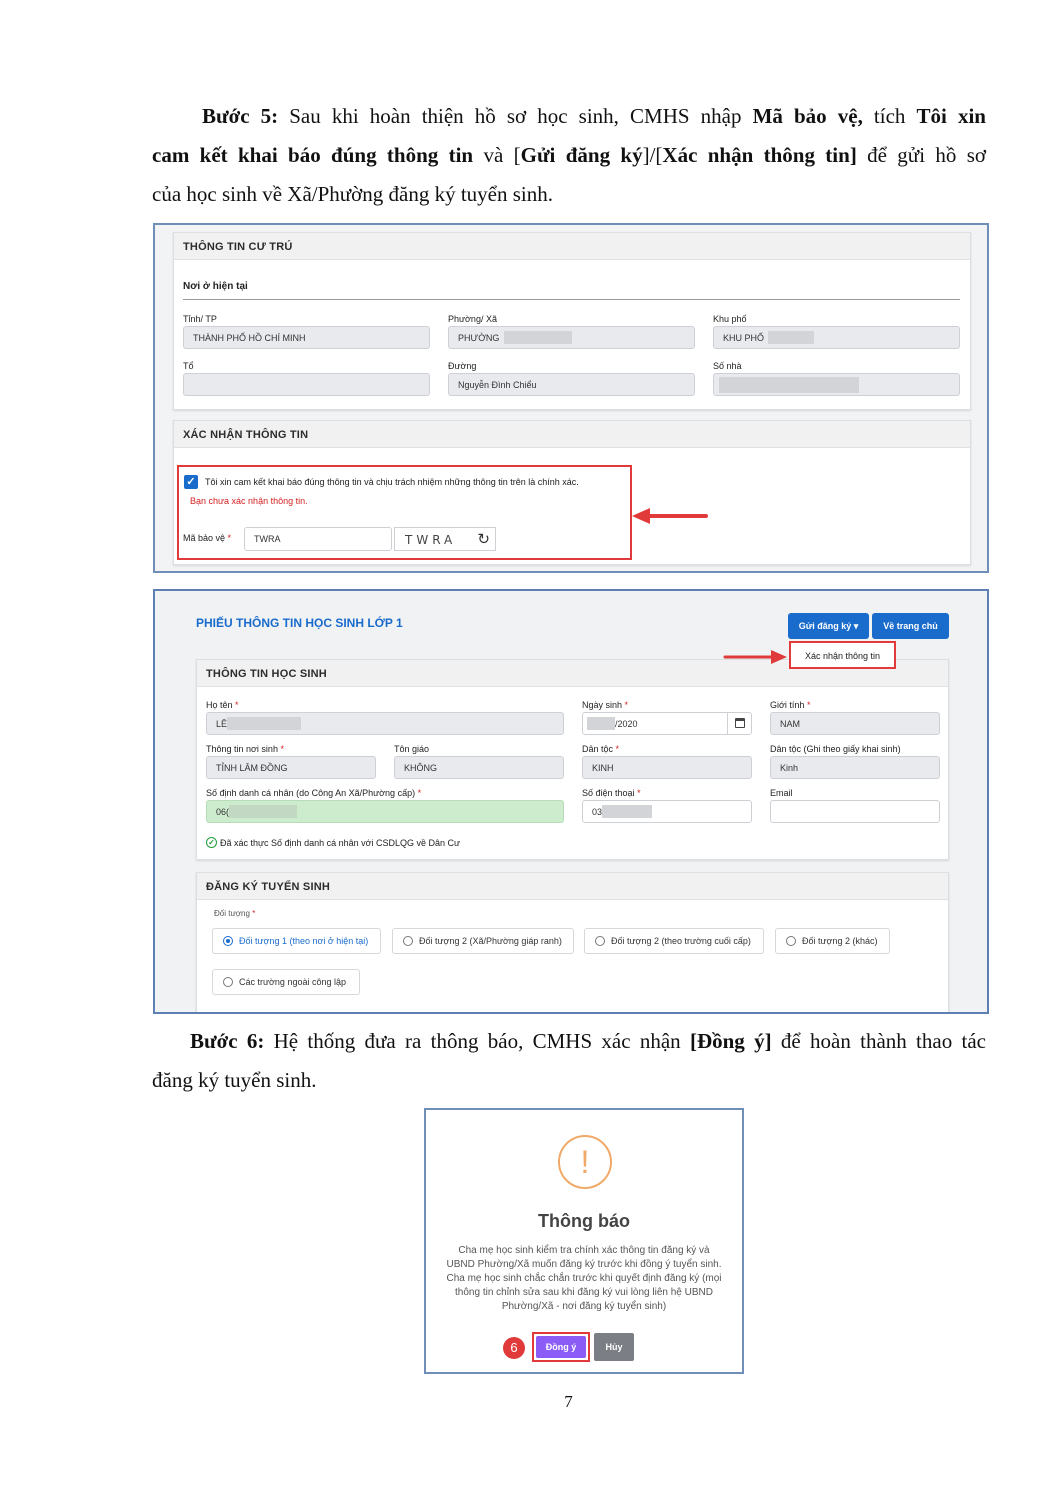 The width and height of the screenshot is (1061, 1500). I want to click on target-option-2: Đối tượng 2 (Xã/Phường giáp ranh), so click(483, 941).